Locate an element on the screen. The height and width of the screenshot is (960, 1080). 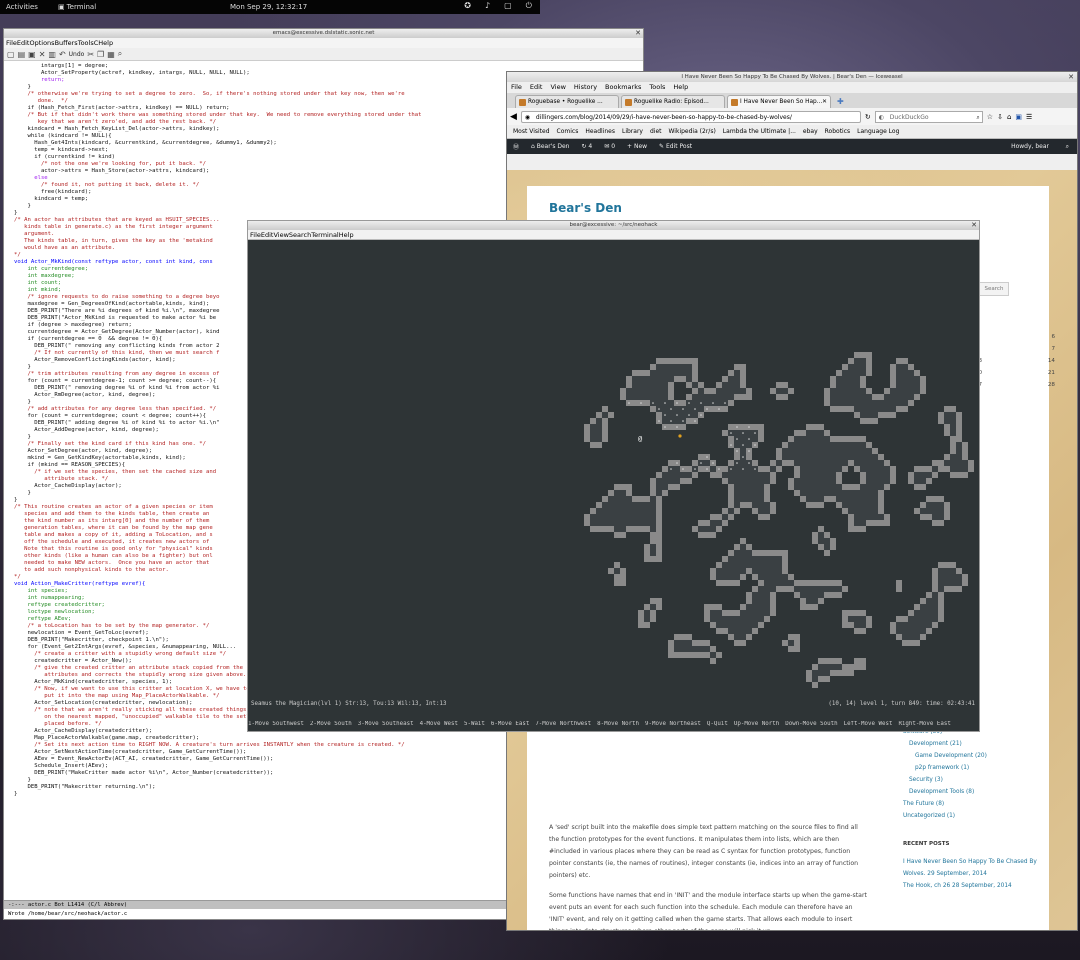
browser-tab: I Have Never Been So Hap... ✕ is located at coordinates (779, 101).